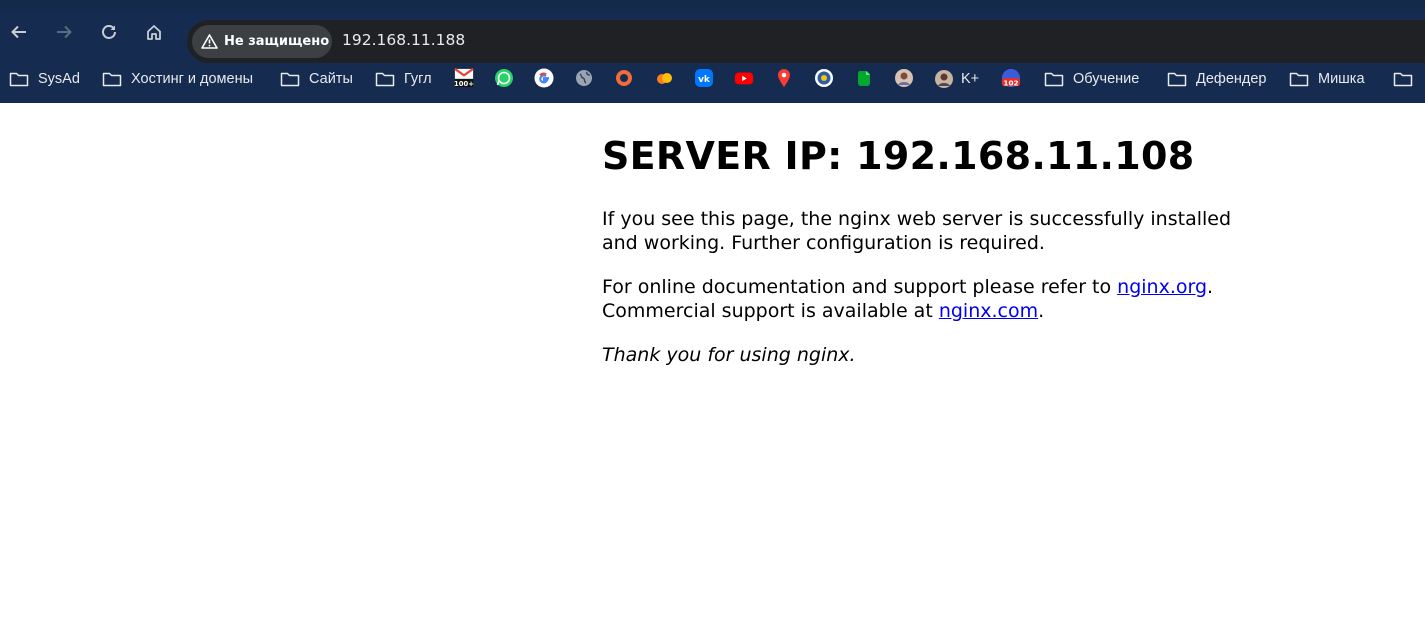 The image size is (1425, 627). What do you see at coordinates (864, 78) in the screenshot?
I see `evernote-icon` at bounding box center [864, 78].